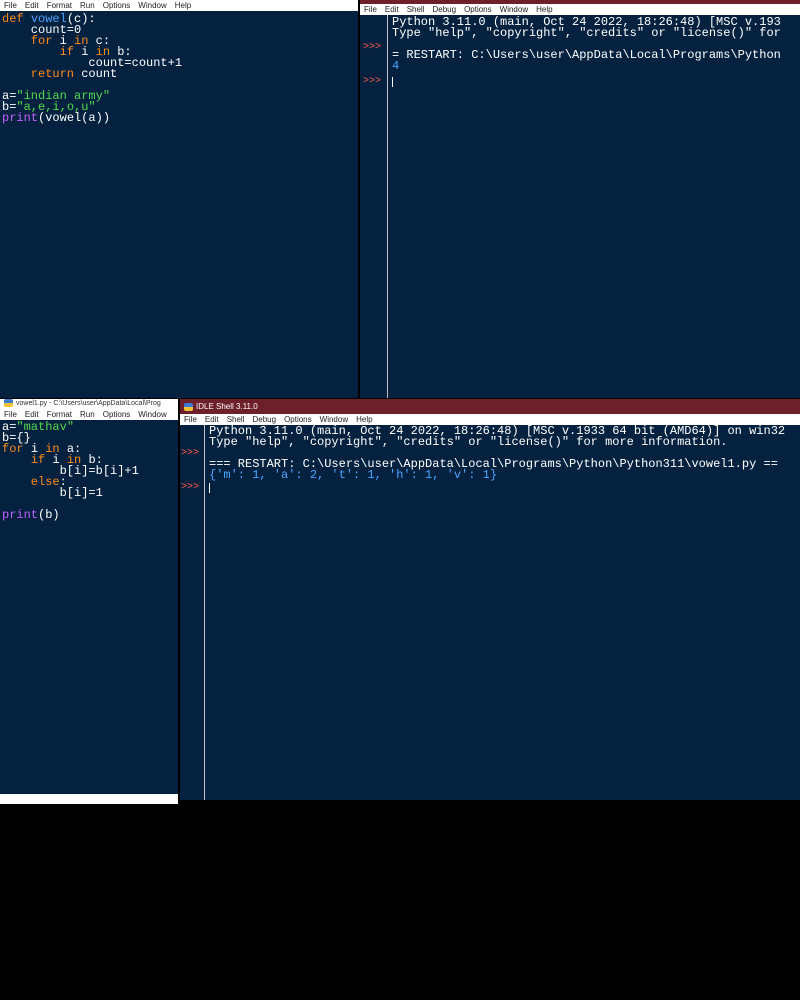 The height and width of the screenshot is (1000, 800). What do you see at coordinates (396, 66) in the screenshot?
I see `shell-line: 4` at bounding box center [396, 66].